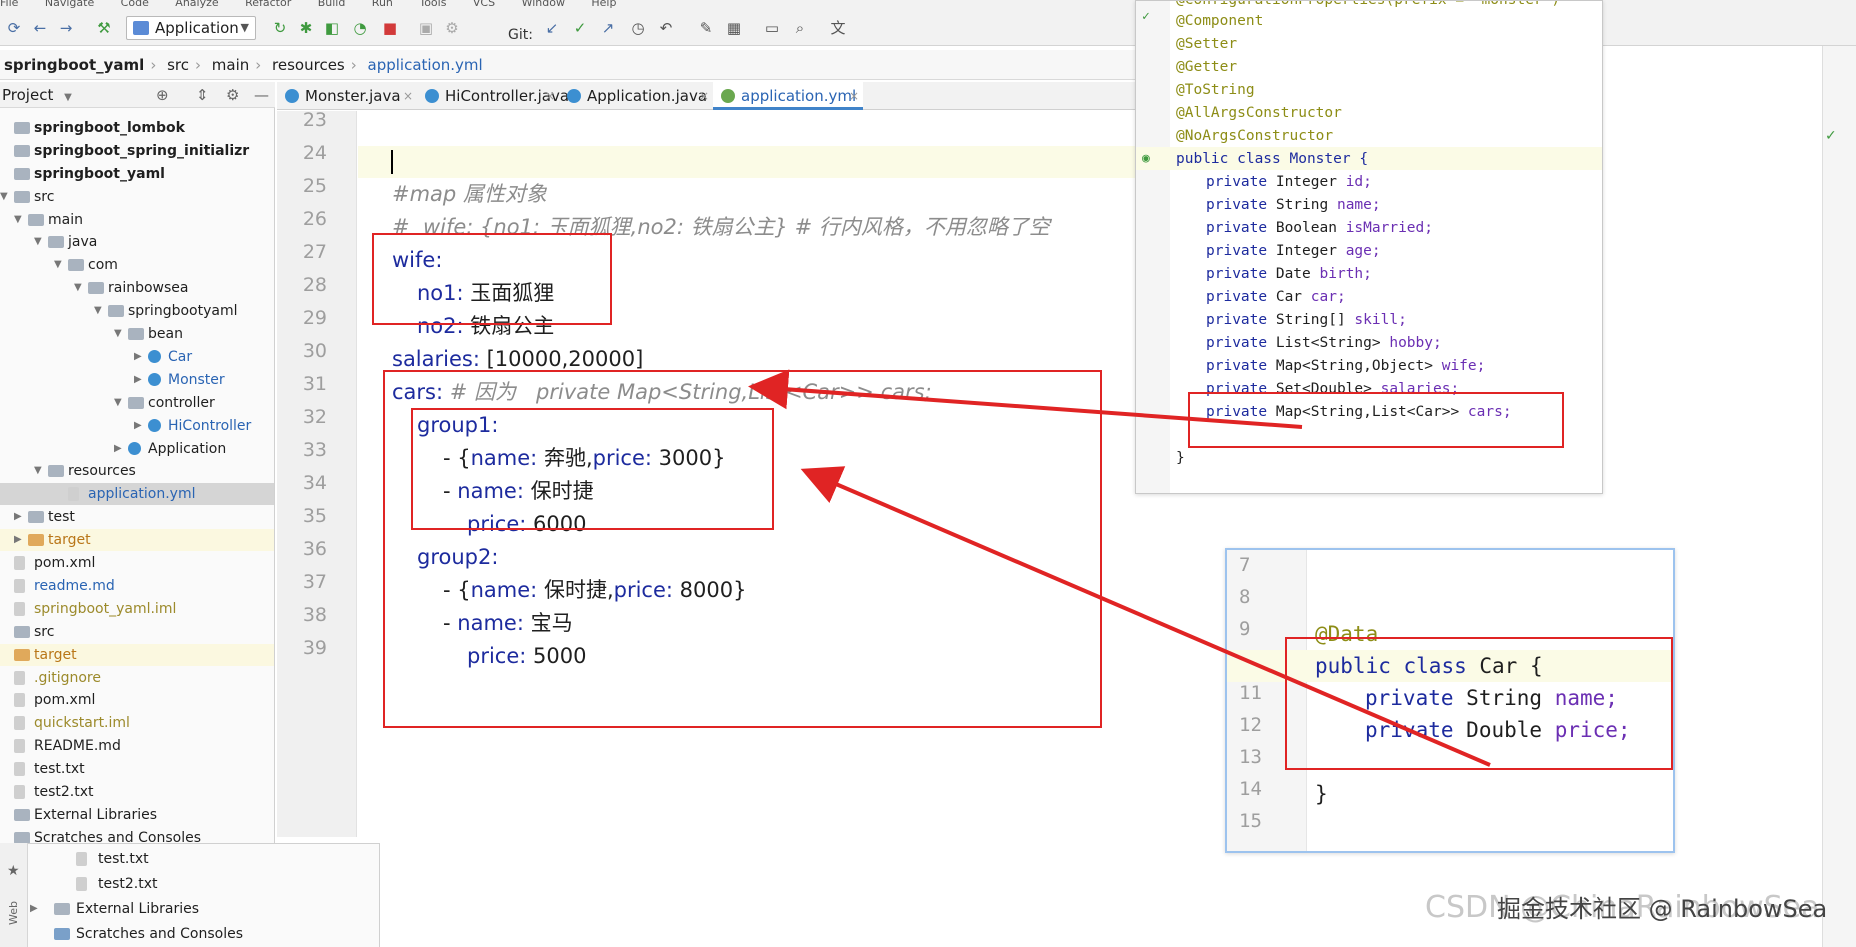 This screenshot has width=1856, height=947. What do you see at coordinates (1662, 909) in the screenshot?
I see `watermark-juejin: 掘金技术社区 @ RainbowSea` at bounding box center [1662, 909].